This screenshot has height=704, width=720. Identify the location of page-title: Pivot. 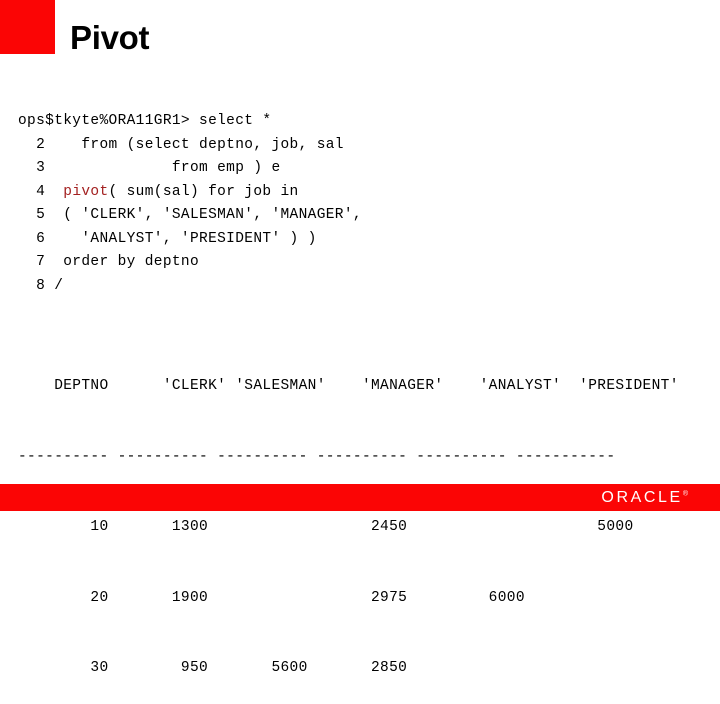
(110, 37).